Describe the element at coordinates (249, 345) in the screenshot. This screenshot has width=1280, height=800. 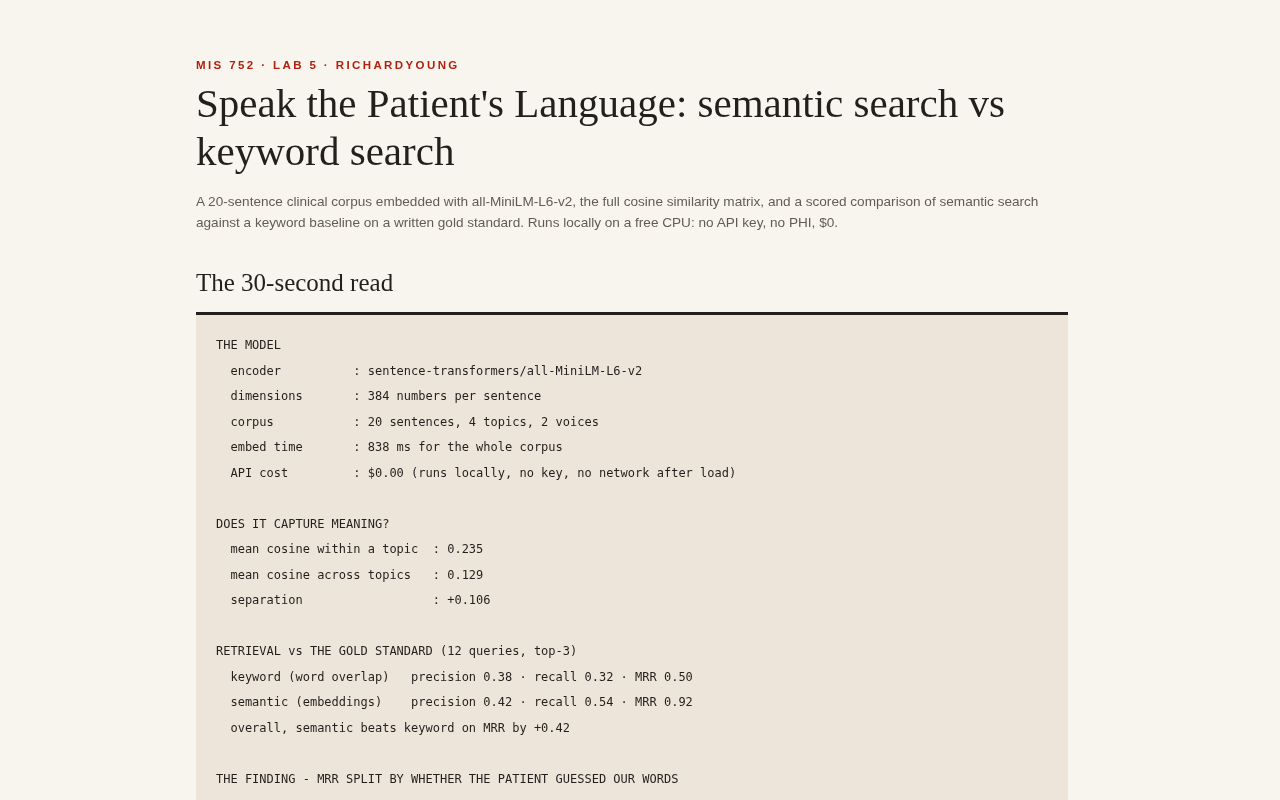
I see `readout-heading: THE MODEL` at that location.